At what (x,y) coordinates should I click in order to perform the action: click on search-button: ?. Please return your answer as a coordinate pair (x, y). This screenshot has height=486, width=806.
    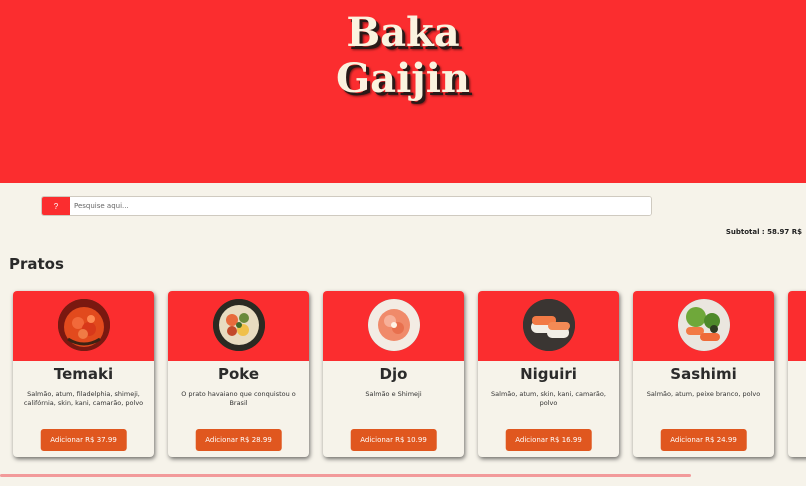
    Looking at the image, I should click on (56, 206).